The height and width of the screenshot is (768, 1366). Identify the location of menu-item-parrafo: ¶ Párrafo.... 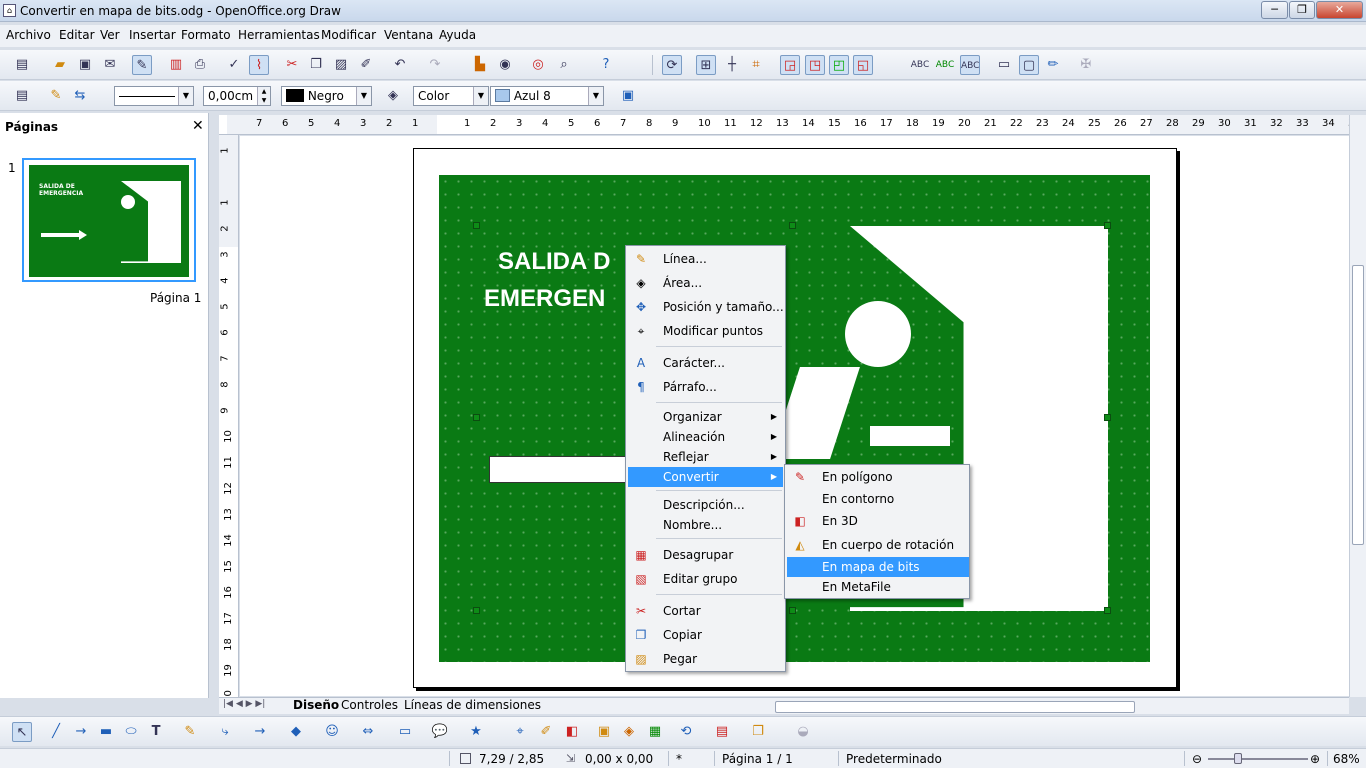
(672, 387).